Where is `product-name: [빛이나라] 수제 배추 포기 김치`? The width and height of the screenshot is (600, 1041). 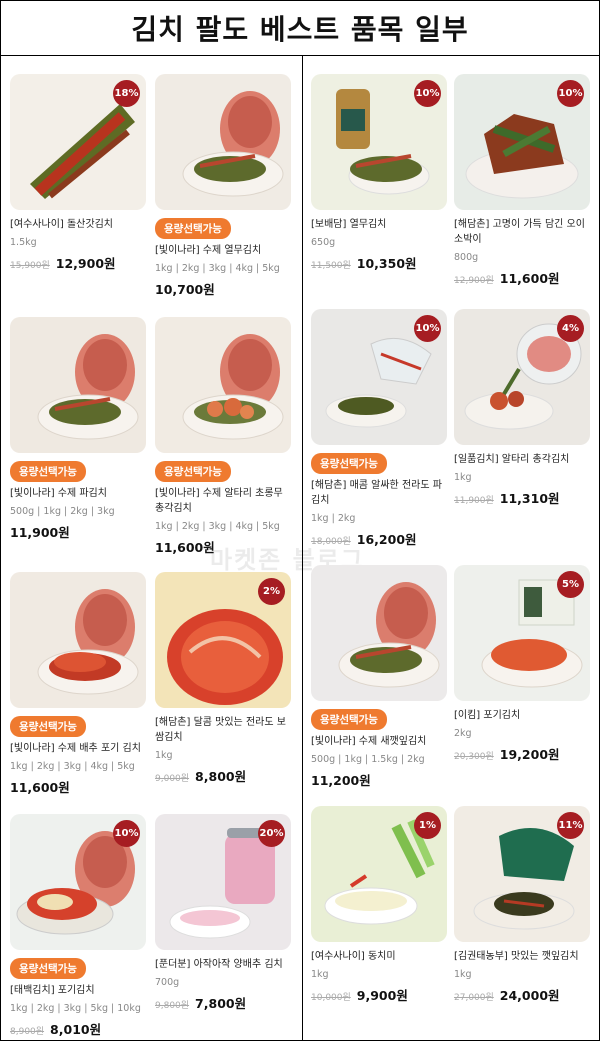 product-name: [빛이나라] 수제 배추 포기 김치 is located at coordinates (78, 748).